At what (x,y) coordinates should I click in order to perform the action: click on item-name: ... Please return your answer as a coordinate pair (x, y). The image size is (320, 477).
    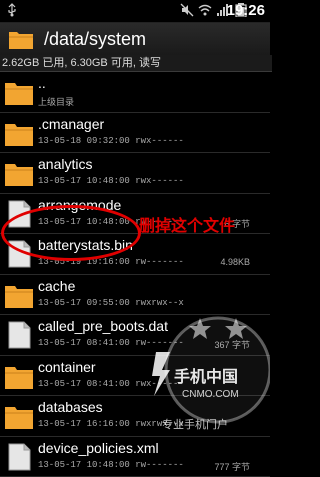
    Looking at the image, I should click on (42, 83).